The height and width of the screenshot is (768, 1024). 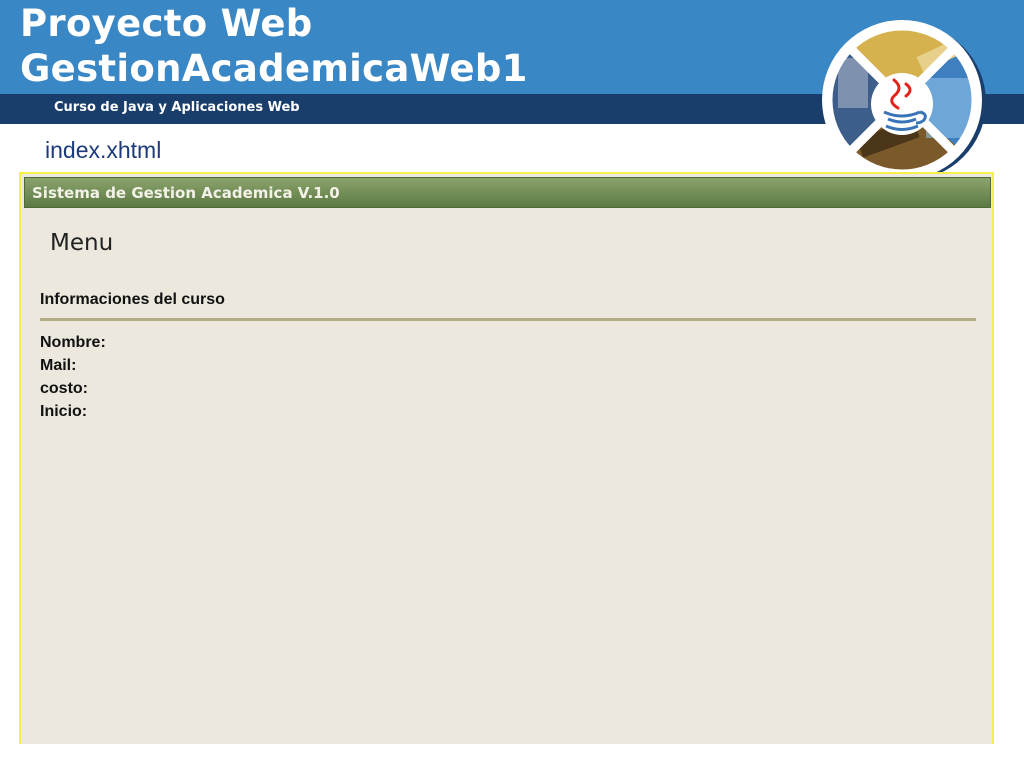 What do you see at coordinates (274, 46) in the screenshot?
I see `page-title: Proyecto Web GestionAcademicaWeb1` at bounding box center [274, 46].